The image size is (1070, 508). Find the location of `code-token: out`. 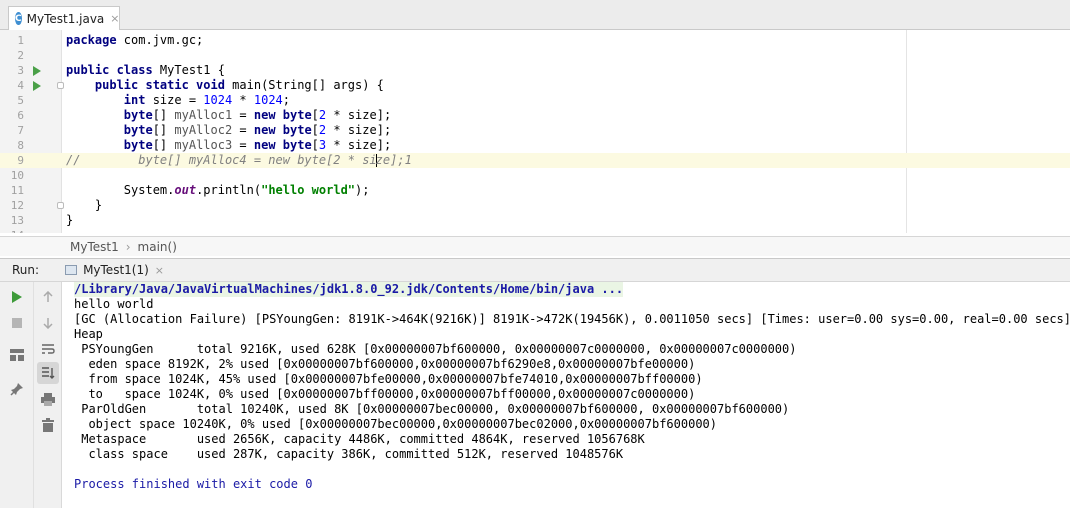

code-token: out is located at coordinates (185, 190).